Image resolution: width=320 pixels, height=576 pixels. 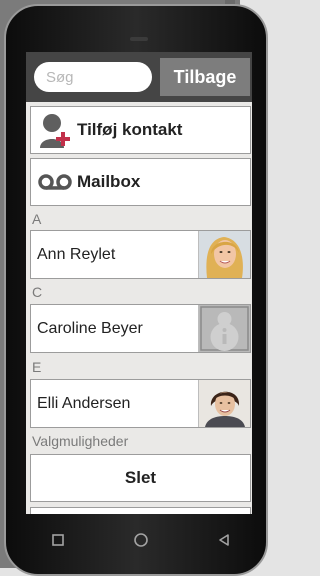 I want to click on earpiece, so click(x=139, y=39).